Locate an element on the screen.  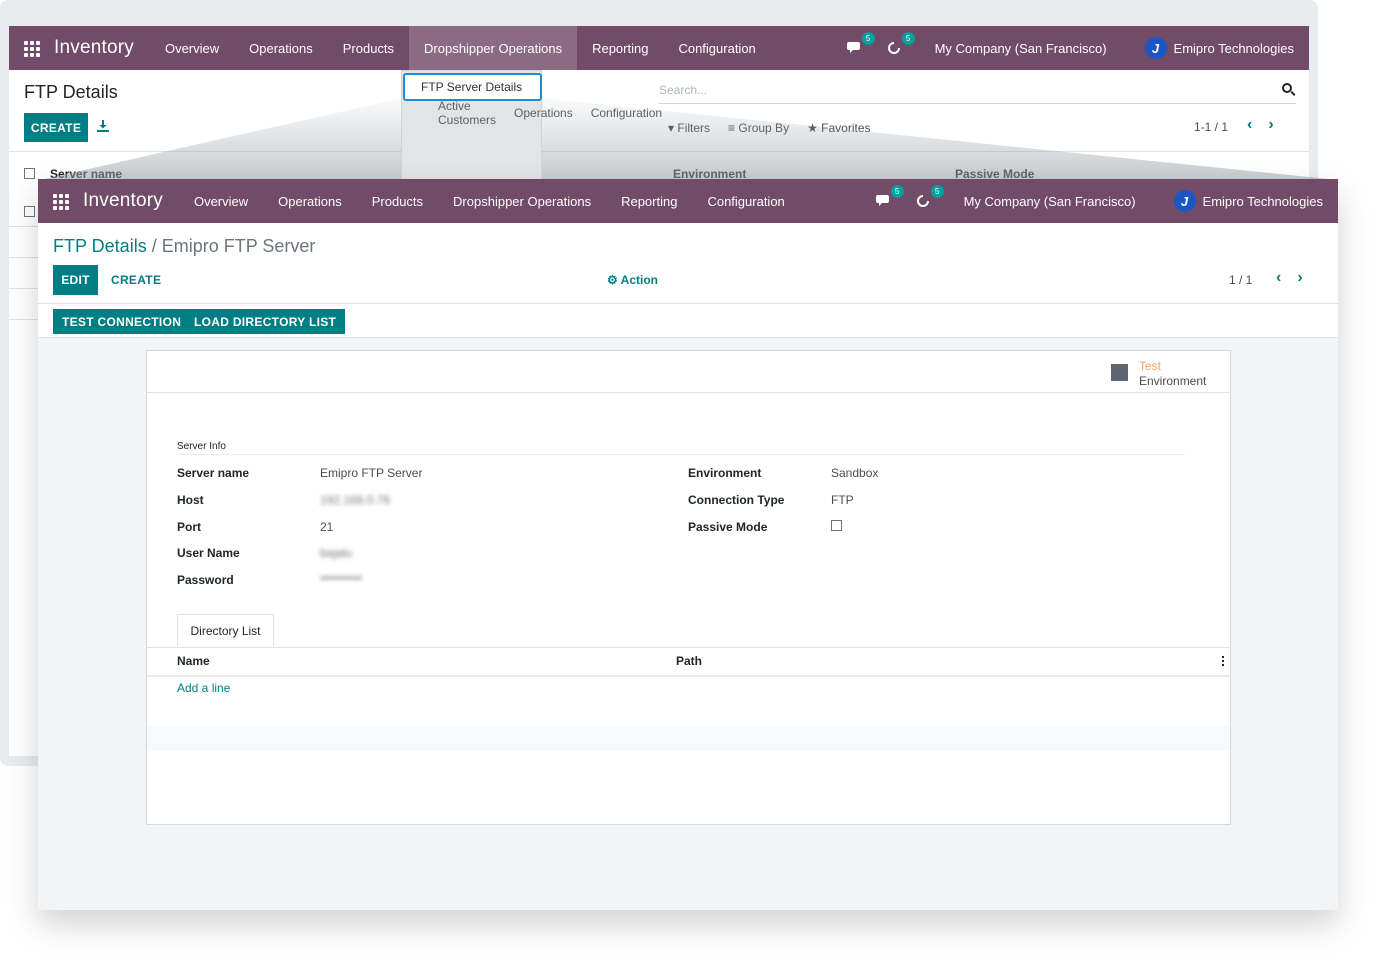
menu-item-operations: Operations is located at coordinates (534, 113).